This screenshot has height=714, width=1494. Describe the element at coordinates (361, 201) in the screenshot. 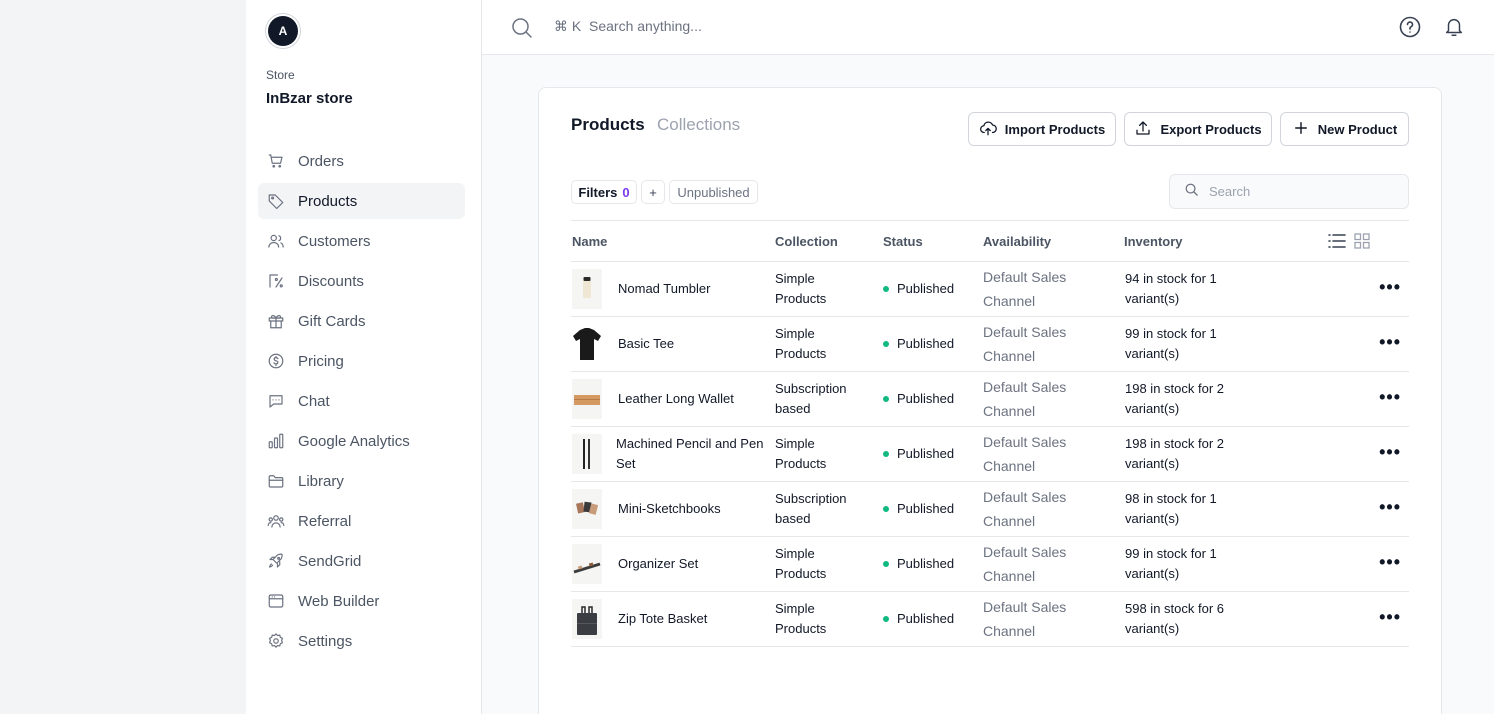

I see `sidebar-item-products: Products` at that location.